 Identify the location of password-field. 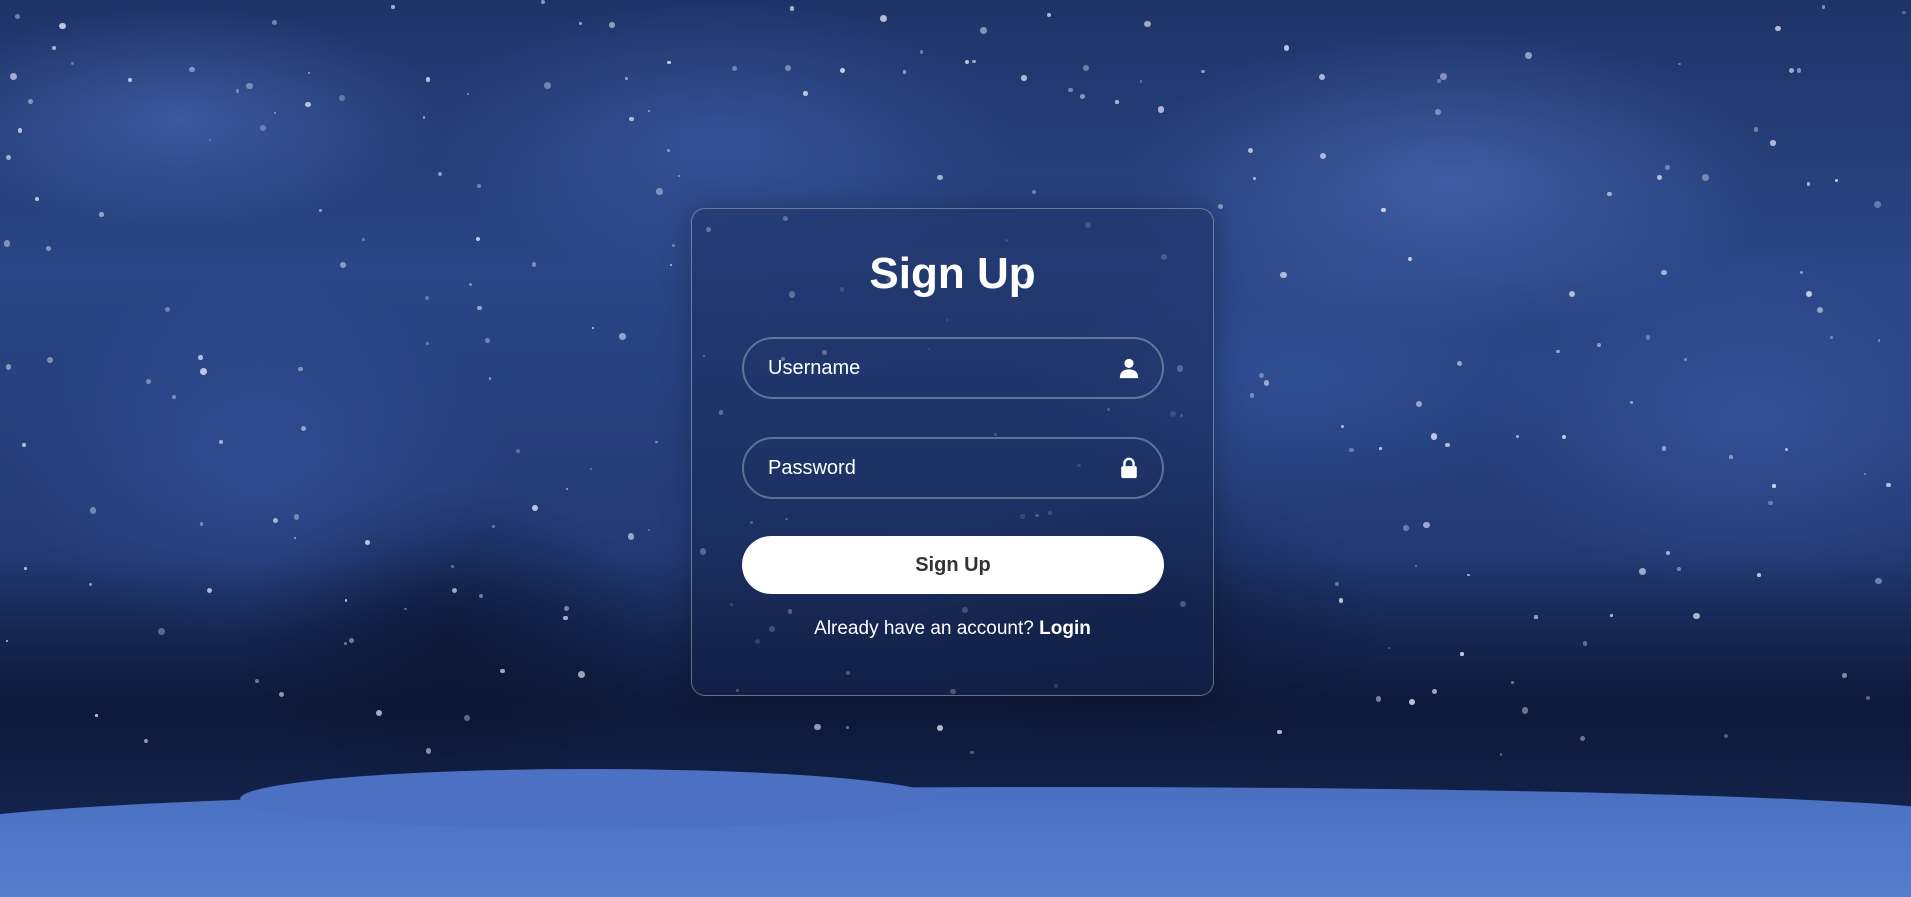
(953, 468).